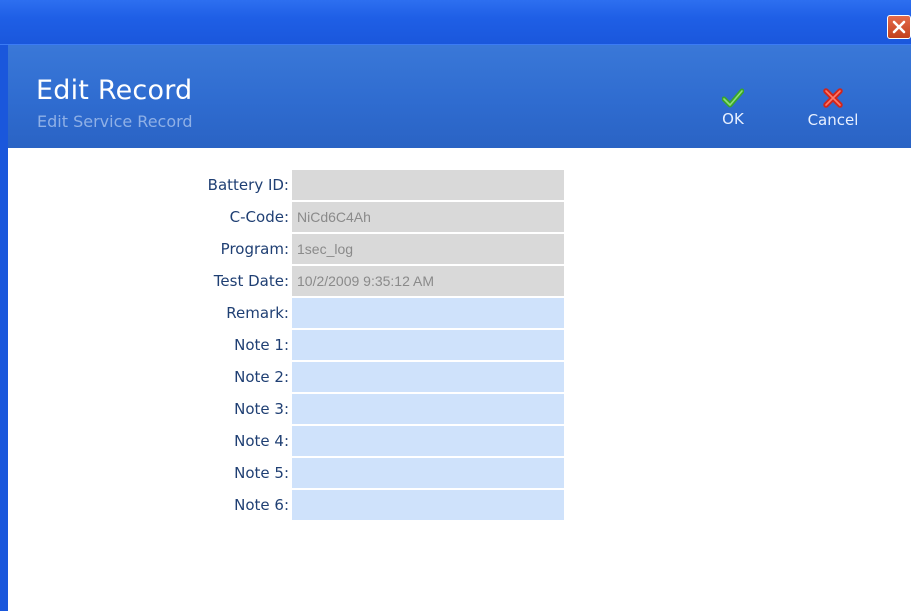 Image resolution: width=911 pixels, height=611 pixels. I want to click on note-4-field, so click(428, 441).